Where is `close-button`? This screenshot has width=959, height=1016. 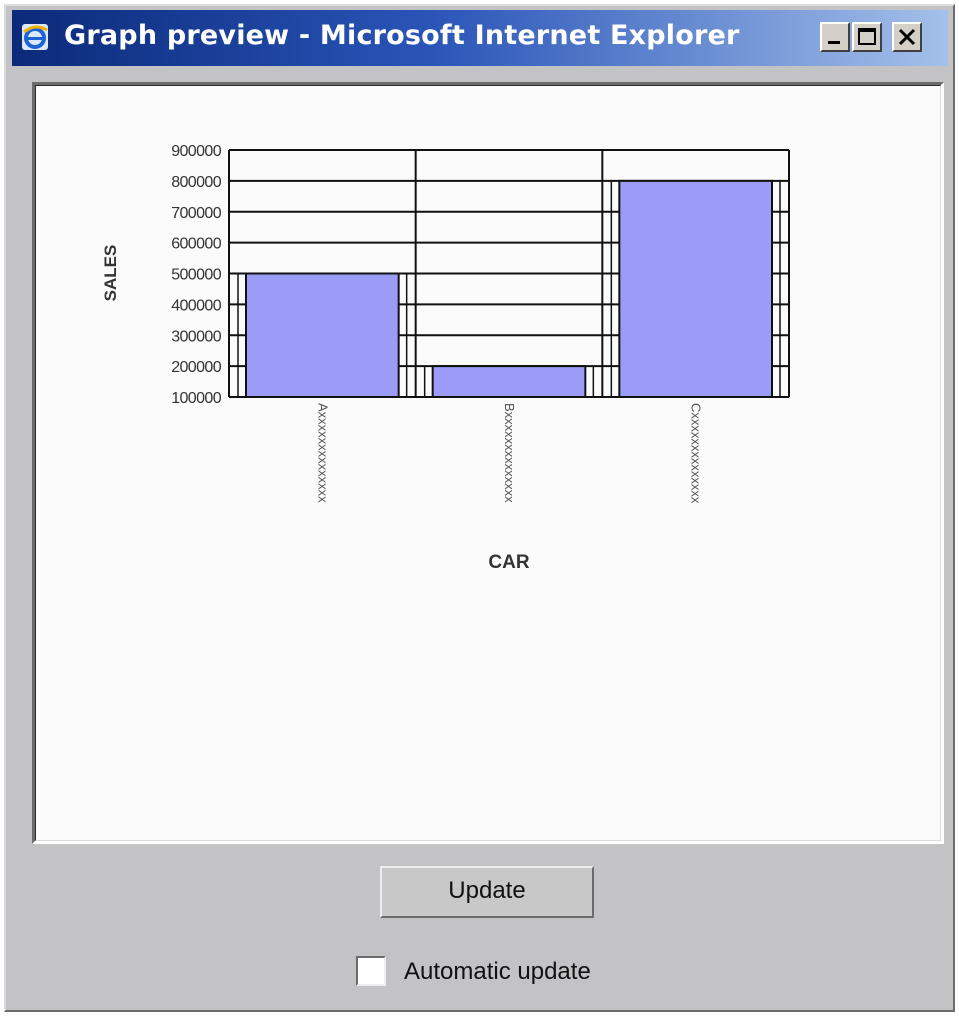 close-button is located at coordinates (907, 37).